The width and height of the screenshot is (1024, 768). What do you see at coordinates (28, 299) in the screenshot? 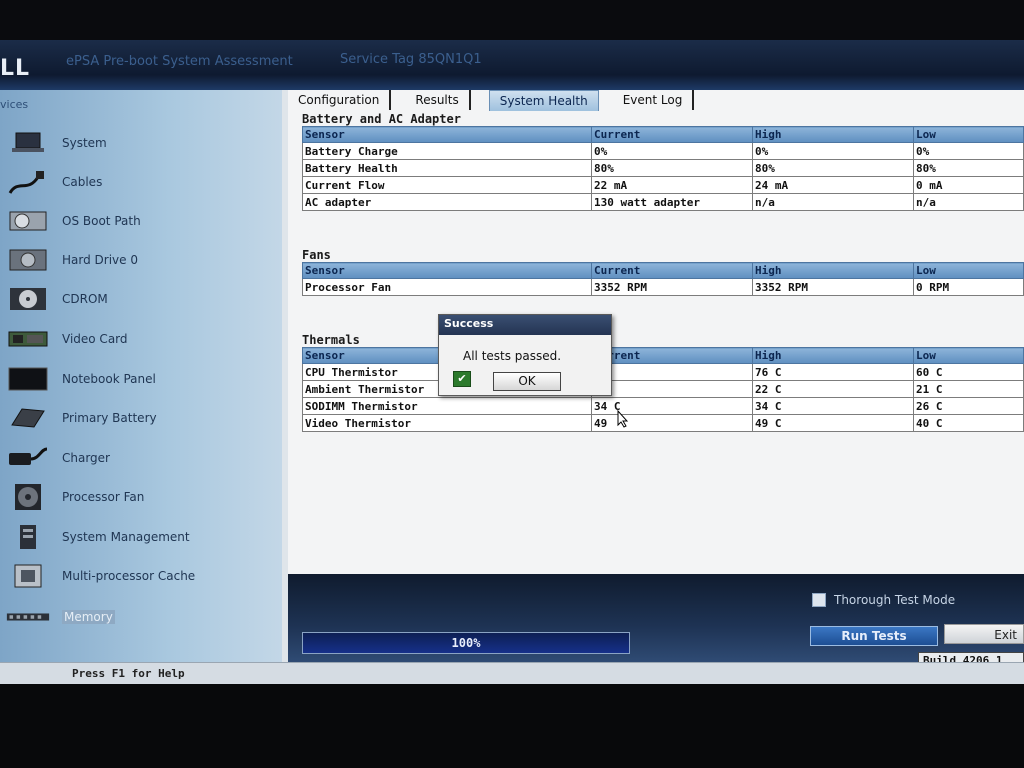
I see `cdrom-icon` at bounding box center [28, 299].